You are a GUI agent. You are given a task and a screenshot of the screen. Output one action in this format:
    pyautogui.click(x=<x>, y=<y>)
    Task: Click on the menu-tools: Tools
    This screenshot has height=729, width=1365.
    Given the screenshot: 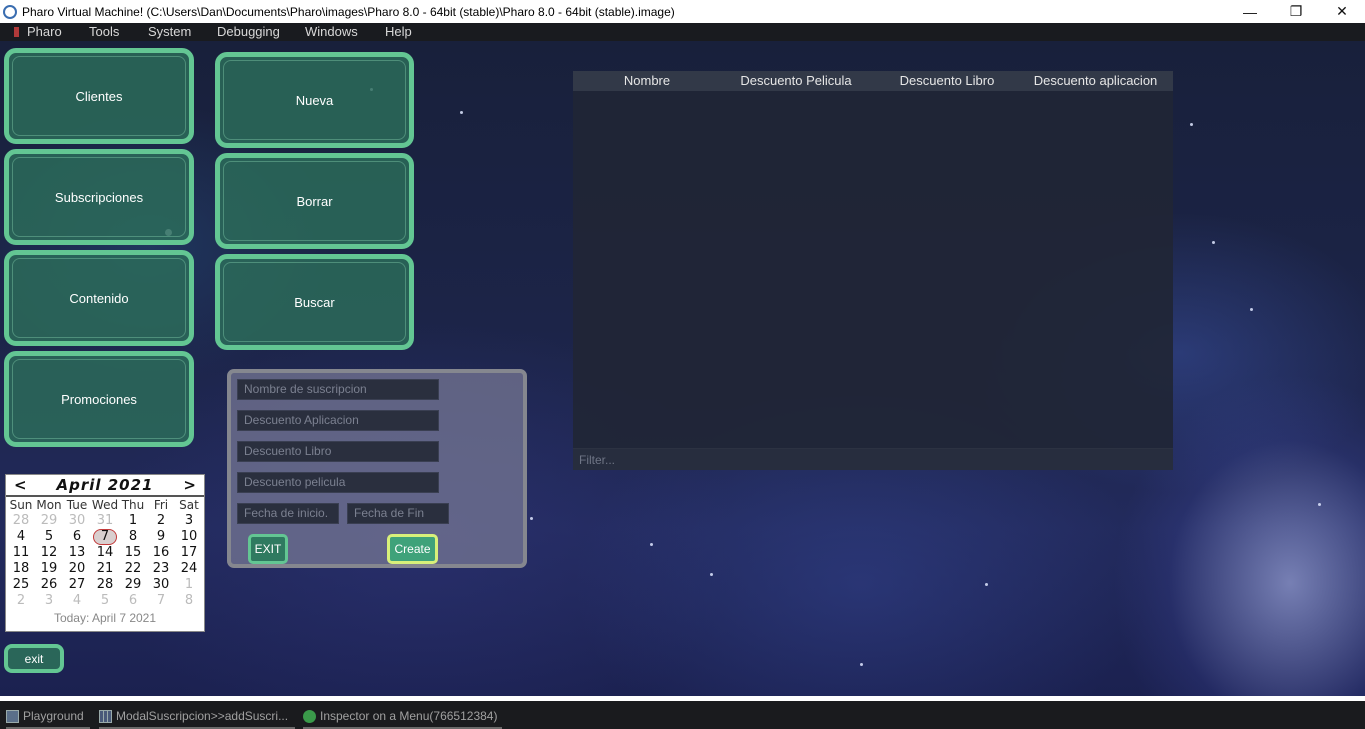 What is the action you would take?
    pyautogui.click(x=118, y=32)
    